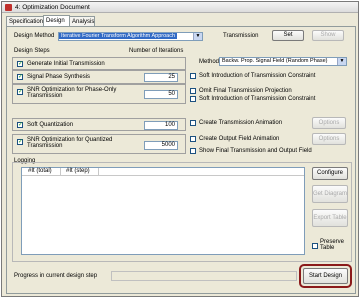 Image resolution: width=364 pixels, height=301 pixels. Describe the element at coordinates (193, 123) in the screenshot. I see `create-transmission-animation-checkbox` at that location.